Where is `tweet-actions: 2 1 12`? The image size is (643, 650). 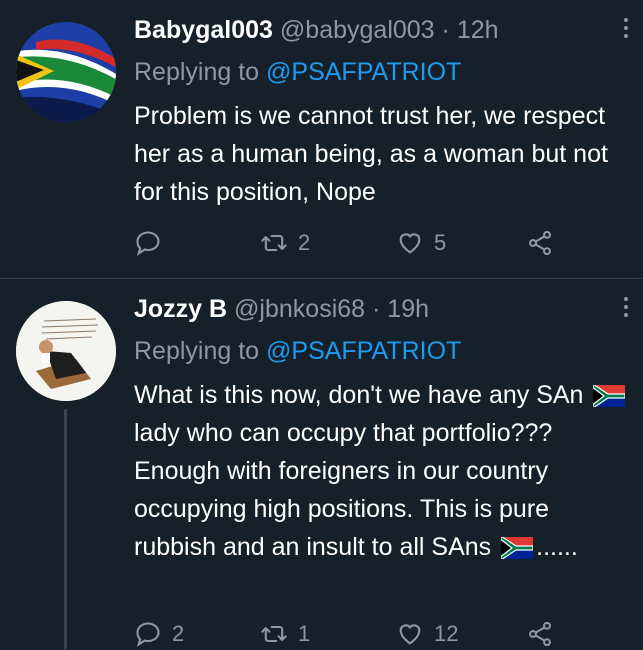
tweet-actions: 2 1 12 is located at coordinates (364, 635).